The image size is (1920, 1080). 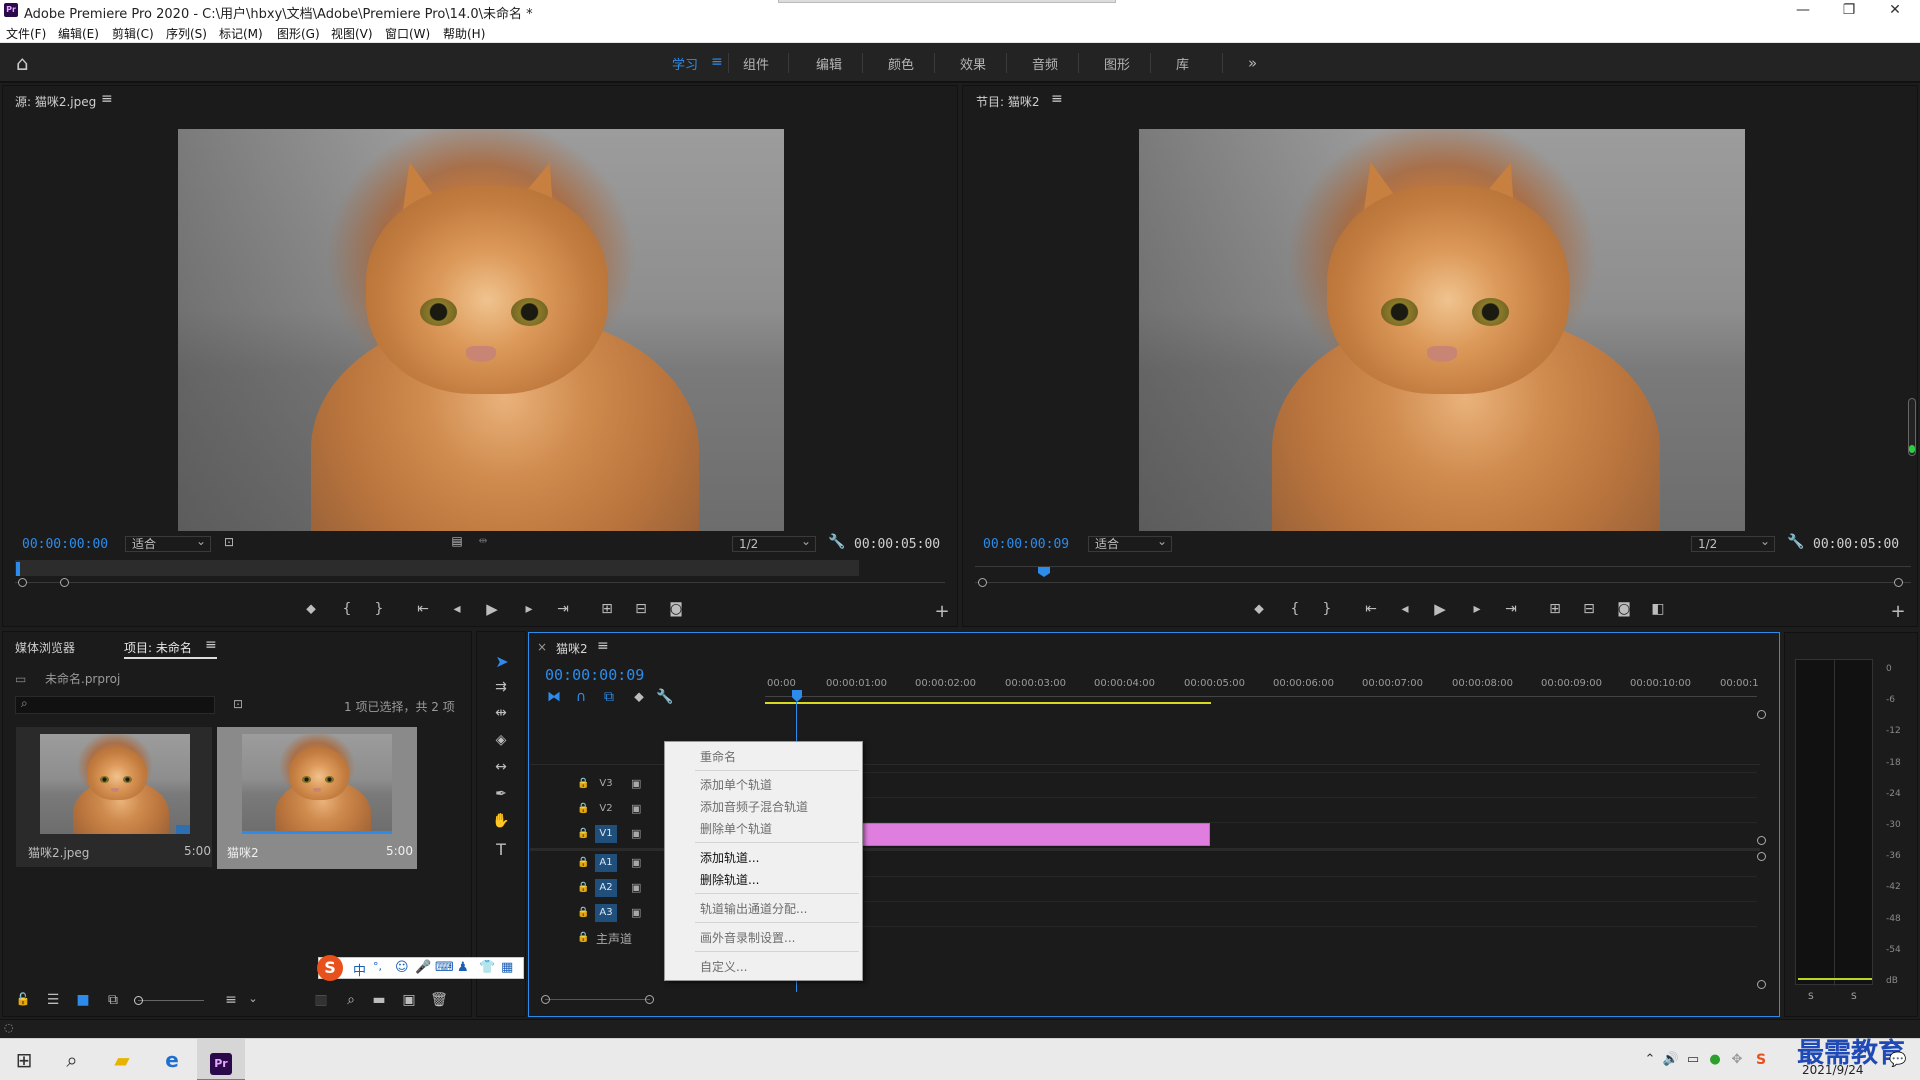 What do you see at coordinates (444, 967) in the screenshot?
I see `keyboard-icon: ⌨` at bounding box center [444, 967].